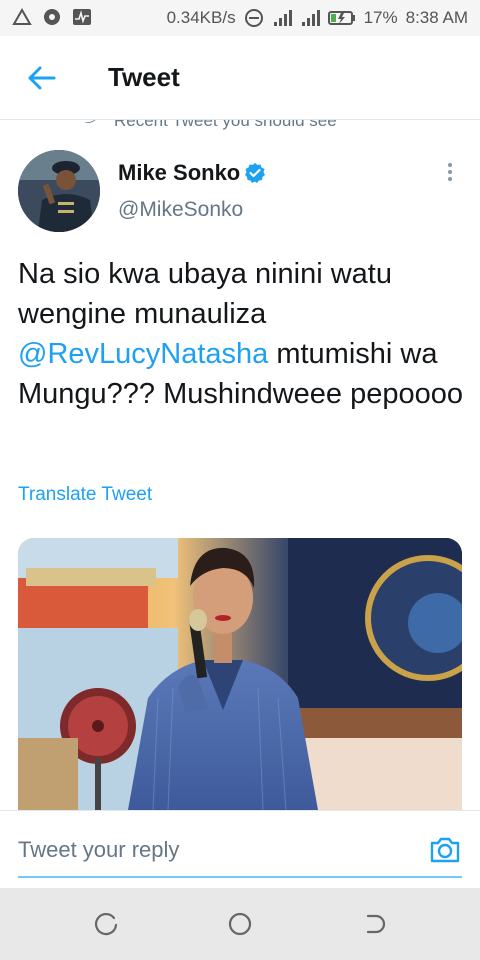 Image resolution: width=480 pixels, height=960 pixels. I want to click on system-nav-bar, so click(240, 924).